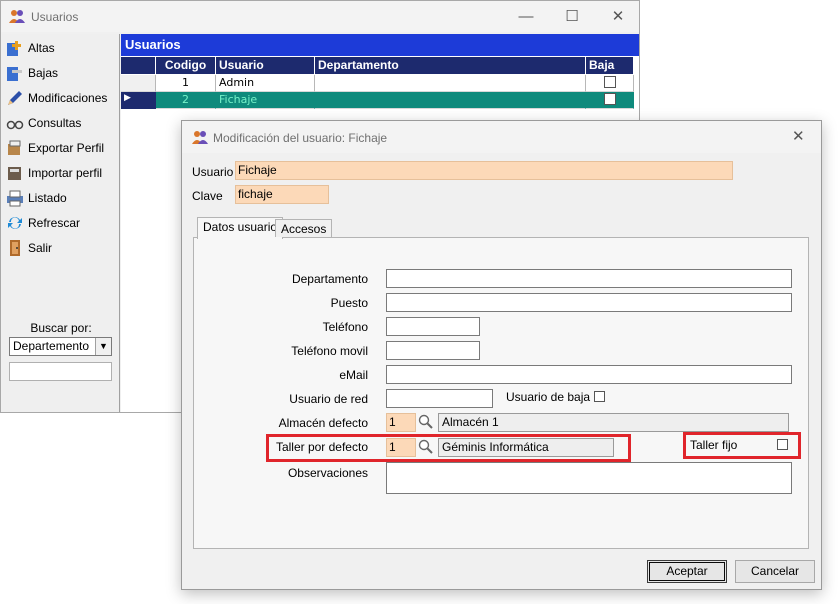 This screenshot has height=604, width=840. I want to click on taller-name-field: Géminis Informática, so click(526, 447).